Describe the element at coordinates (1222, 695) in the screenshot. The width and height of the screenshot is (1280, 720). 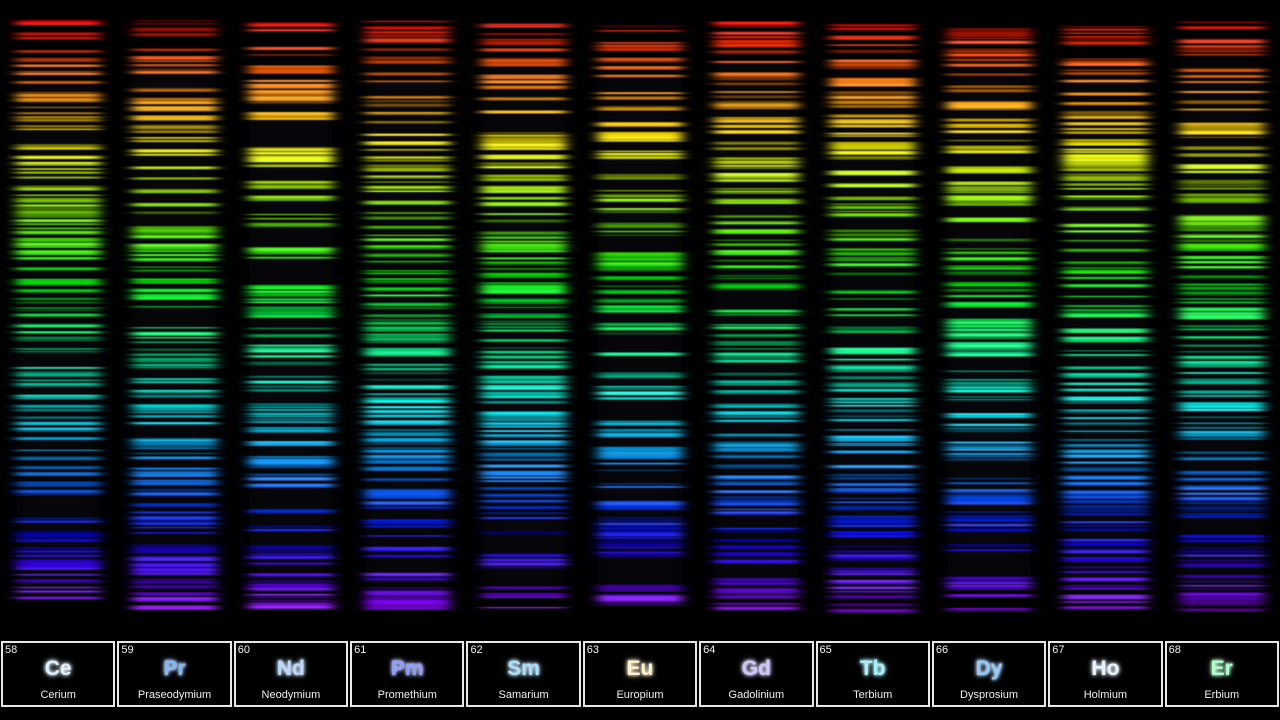
I see `element-name: Erbium` at that location.